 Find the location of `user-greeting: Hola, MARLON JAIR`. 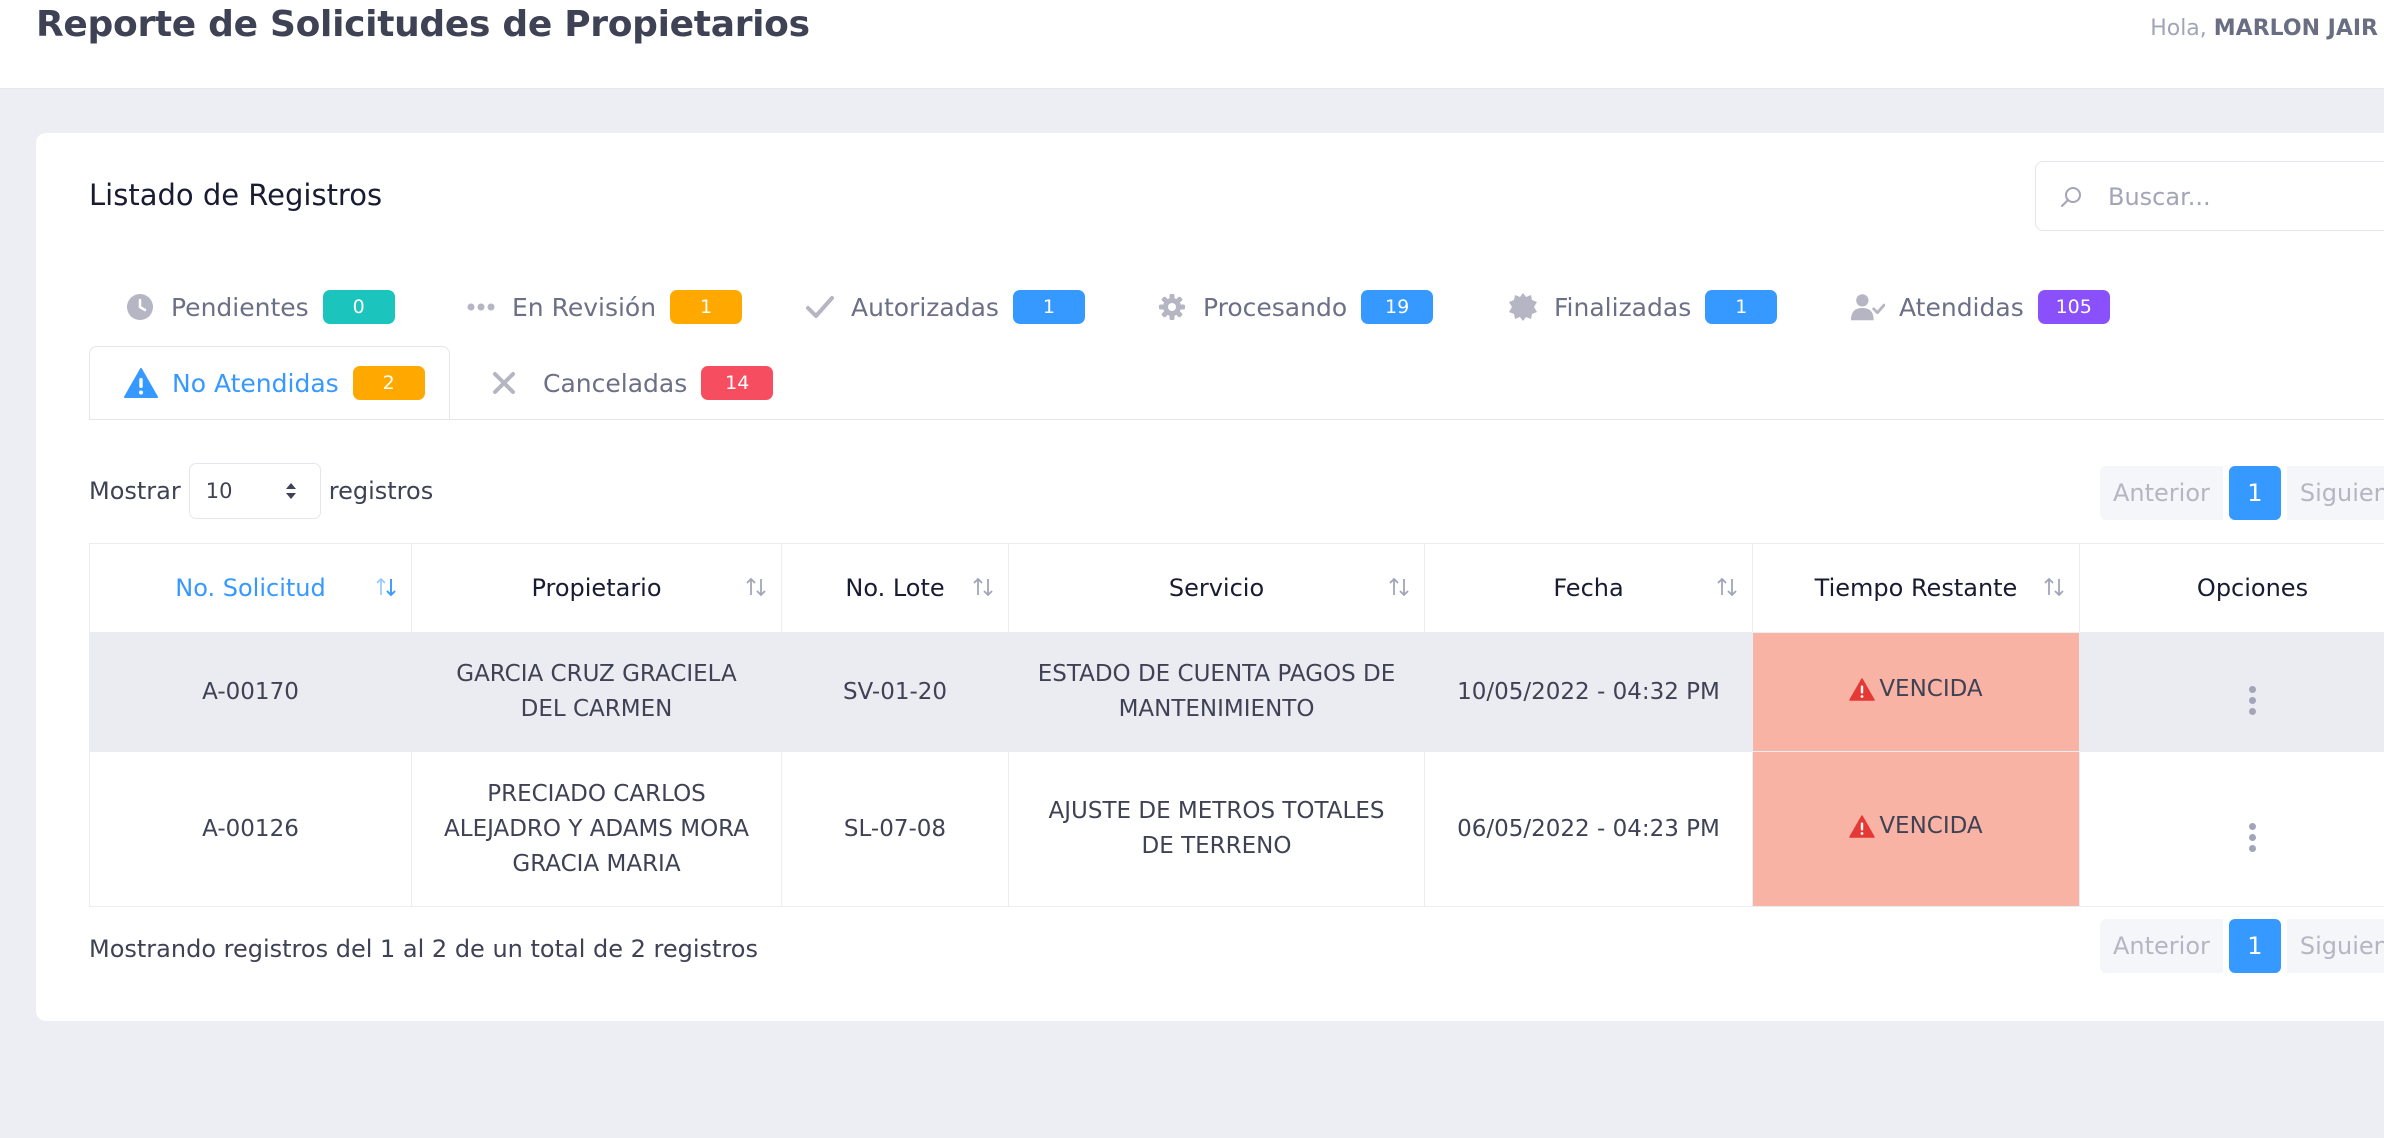

user-greeting: Hola, MARLON JAIR is located at coordinates (2264, 28).